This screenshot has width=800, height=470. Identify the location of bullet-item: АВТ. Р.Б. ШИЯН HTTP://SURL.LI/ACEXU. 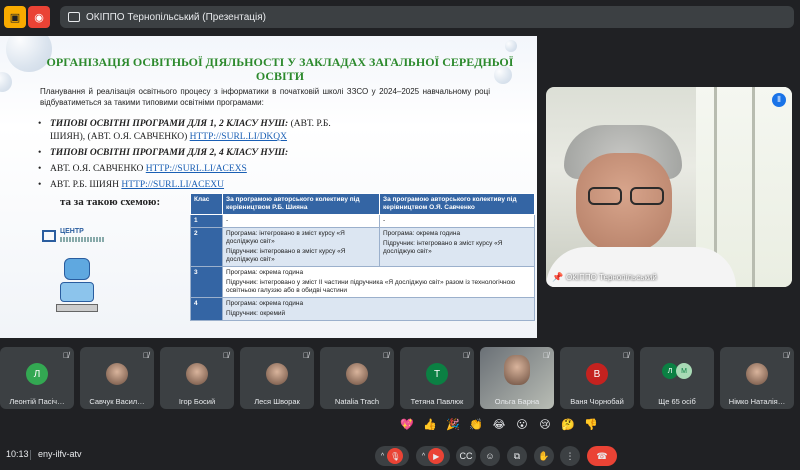
(188, 185).